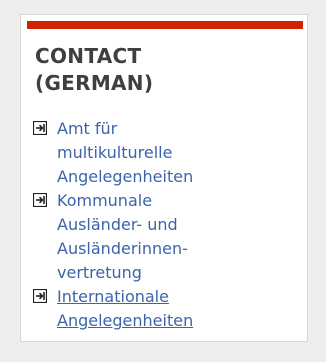 The width and height of the screenshot is (326, 362). Describe the element at coordinates (165, 25) in the screenshot. I see `accent-bar` at that location.